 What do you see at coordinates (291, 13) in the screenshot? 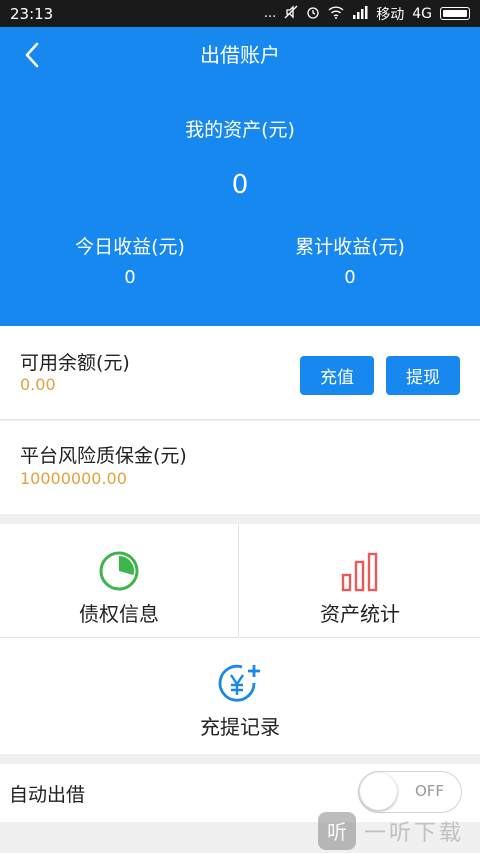
I see `mute-icon` at bounding box center [291, 13].